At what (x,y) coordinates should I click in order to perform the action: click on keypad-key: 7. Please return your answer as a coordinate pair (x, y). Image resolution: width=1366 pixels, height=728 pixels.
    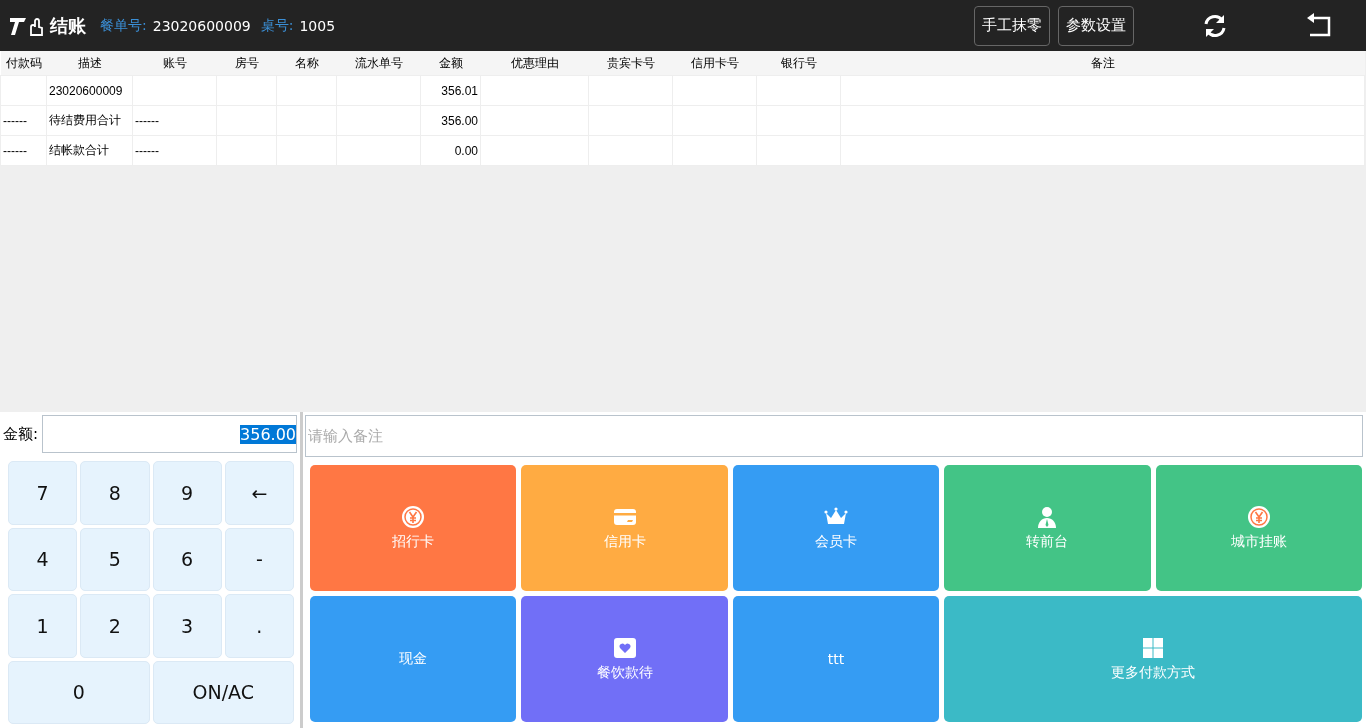
    Looking at the image, I should click on (43, 493).